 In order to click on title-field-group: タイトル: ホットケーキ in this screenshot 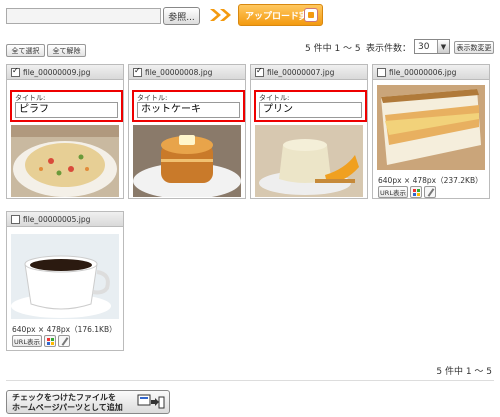, I will do `click(188, 106)`.